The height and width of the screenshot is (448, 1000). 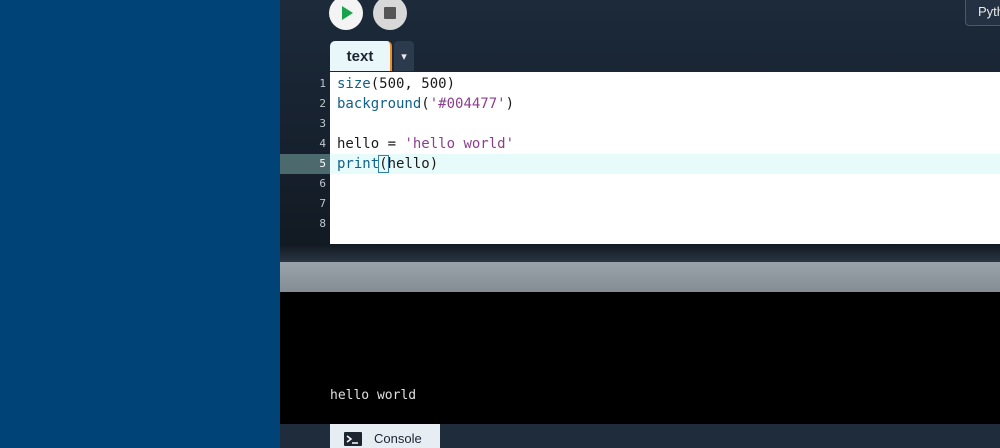 I want to click on tab-label: text, so click(x=360, y=56).